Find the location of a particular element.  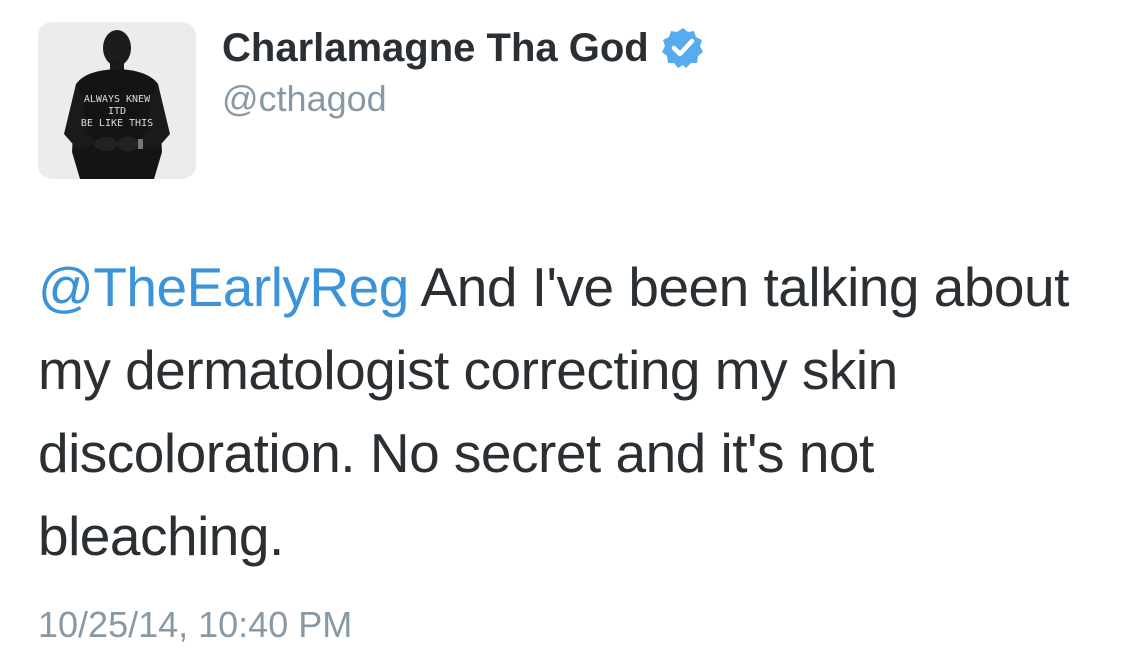

tweet-timestamp: 10/25/14, 10:40 PM is located at coordinates (195, 625).